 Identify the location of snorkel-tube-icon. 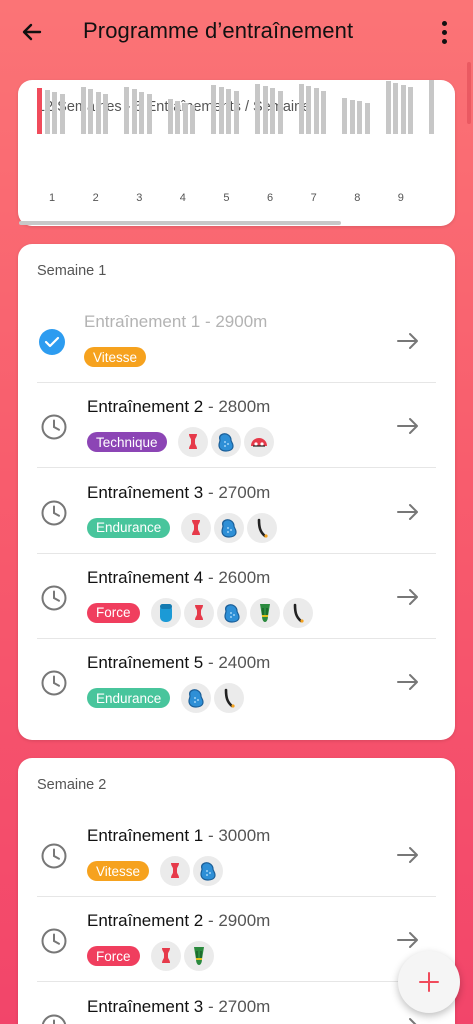
(262, 527).